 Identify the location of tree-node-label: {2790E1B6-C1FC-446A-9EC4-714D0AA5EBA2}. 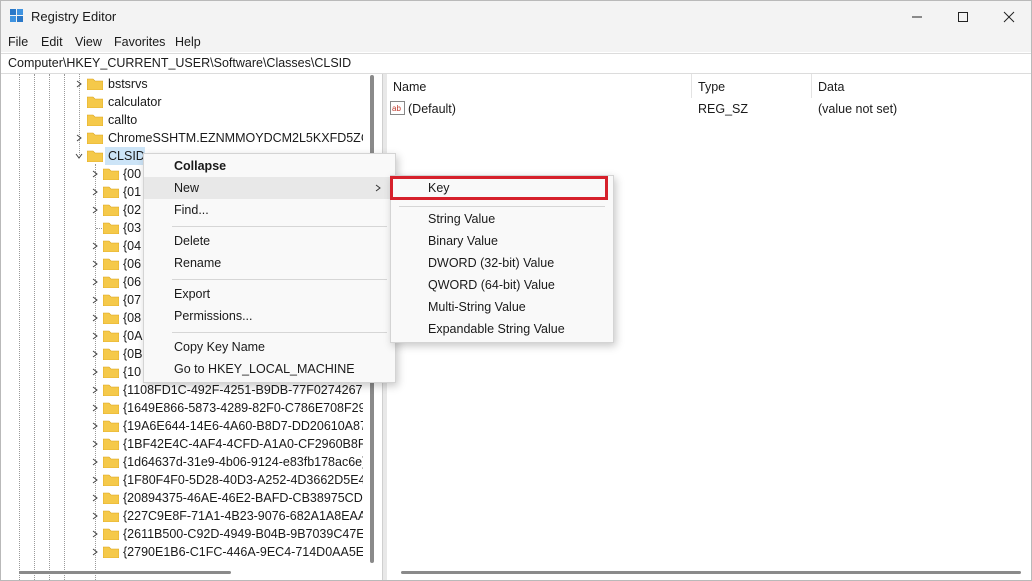
(251, 552).